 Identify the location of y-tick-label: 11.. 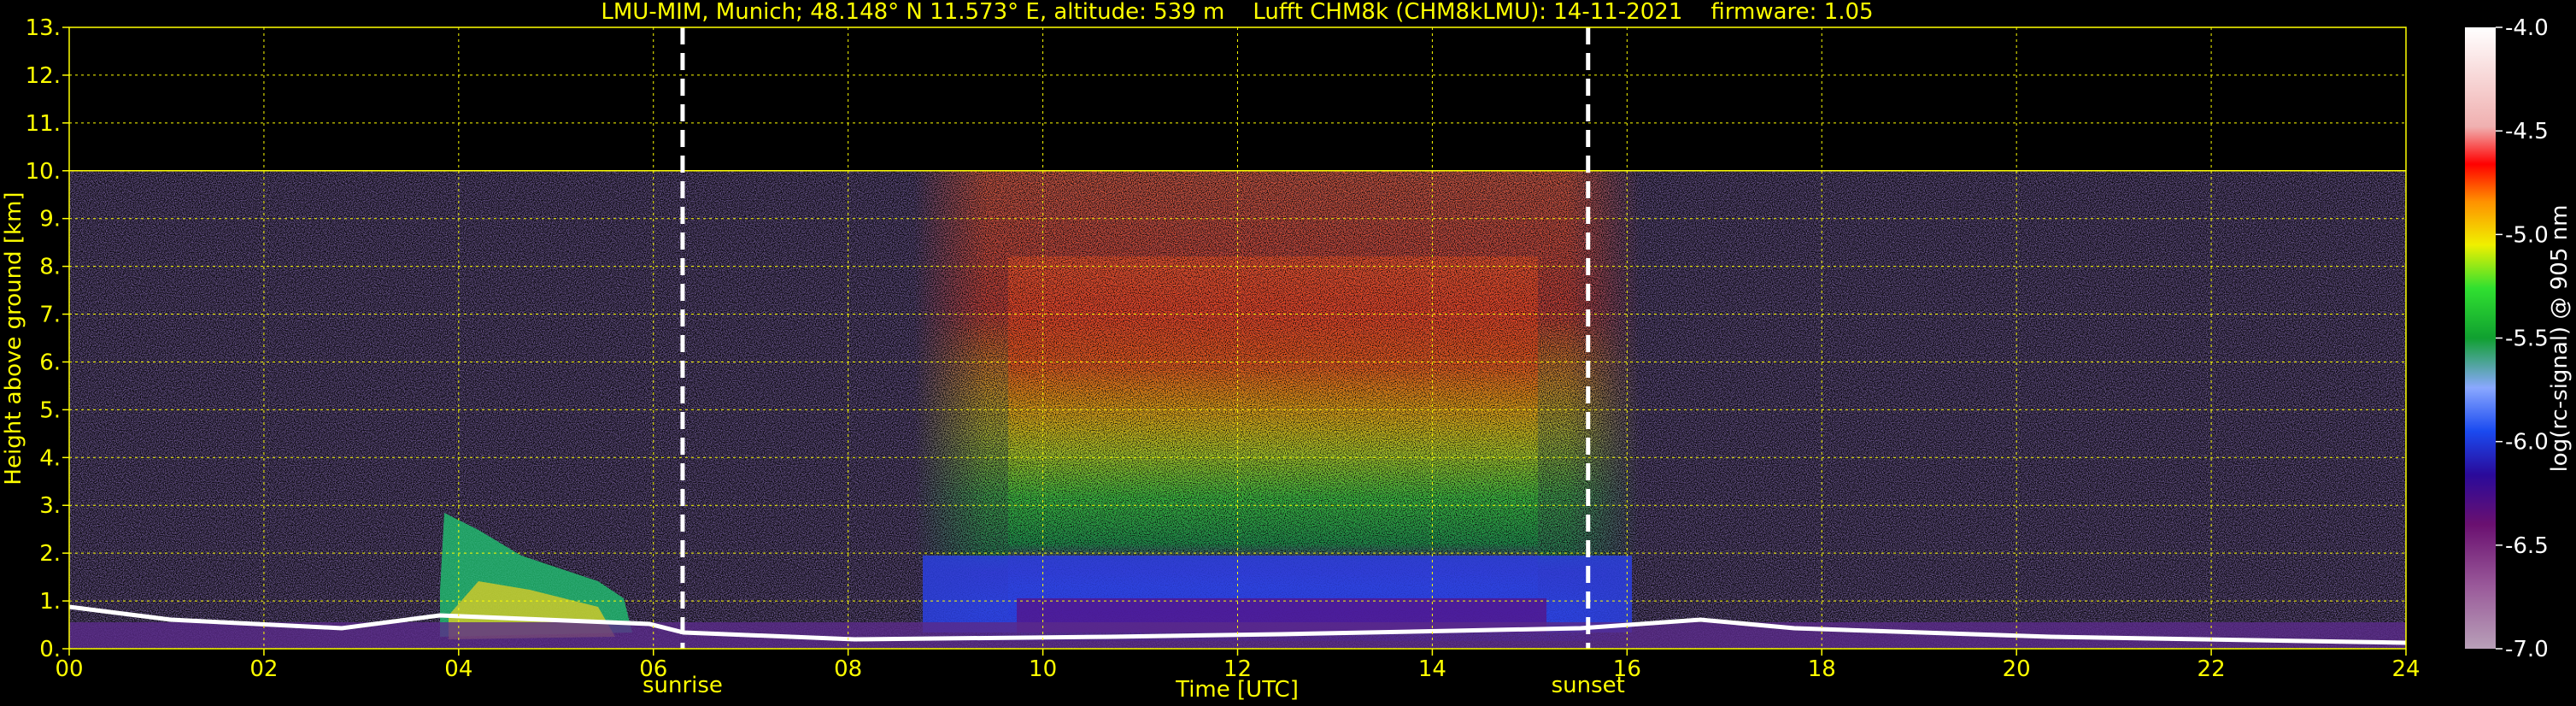
(43, 124).